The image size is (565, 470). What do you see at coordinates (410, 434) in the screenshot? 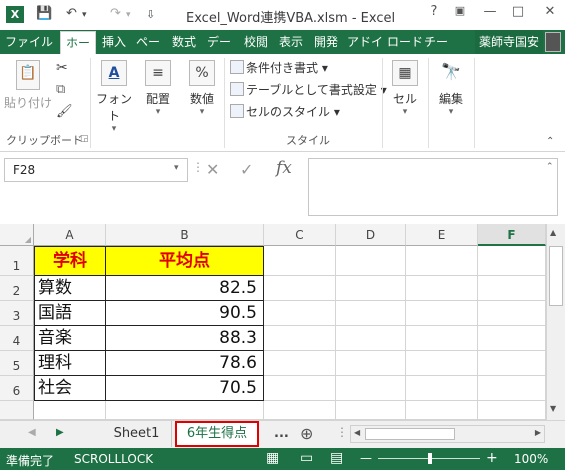
I see `horizontal-scroll-thumb` at bounding box center [410, 434].